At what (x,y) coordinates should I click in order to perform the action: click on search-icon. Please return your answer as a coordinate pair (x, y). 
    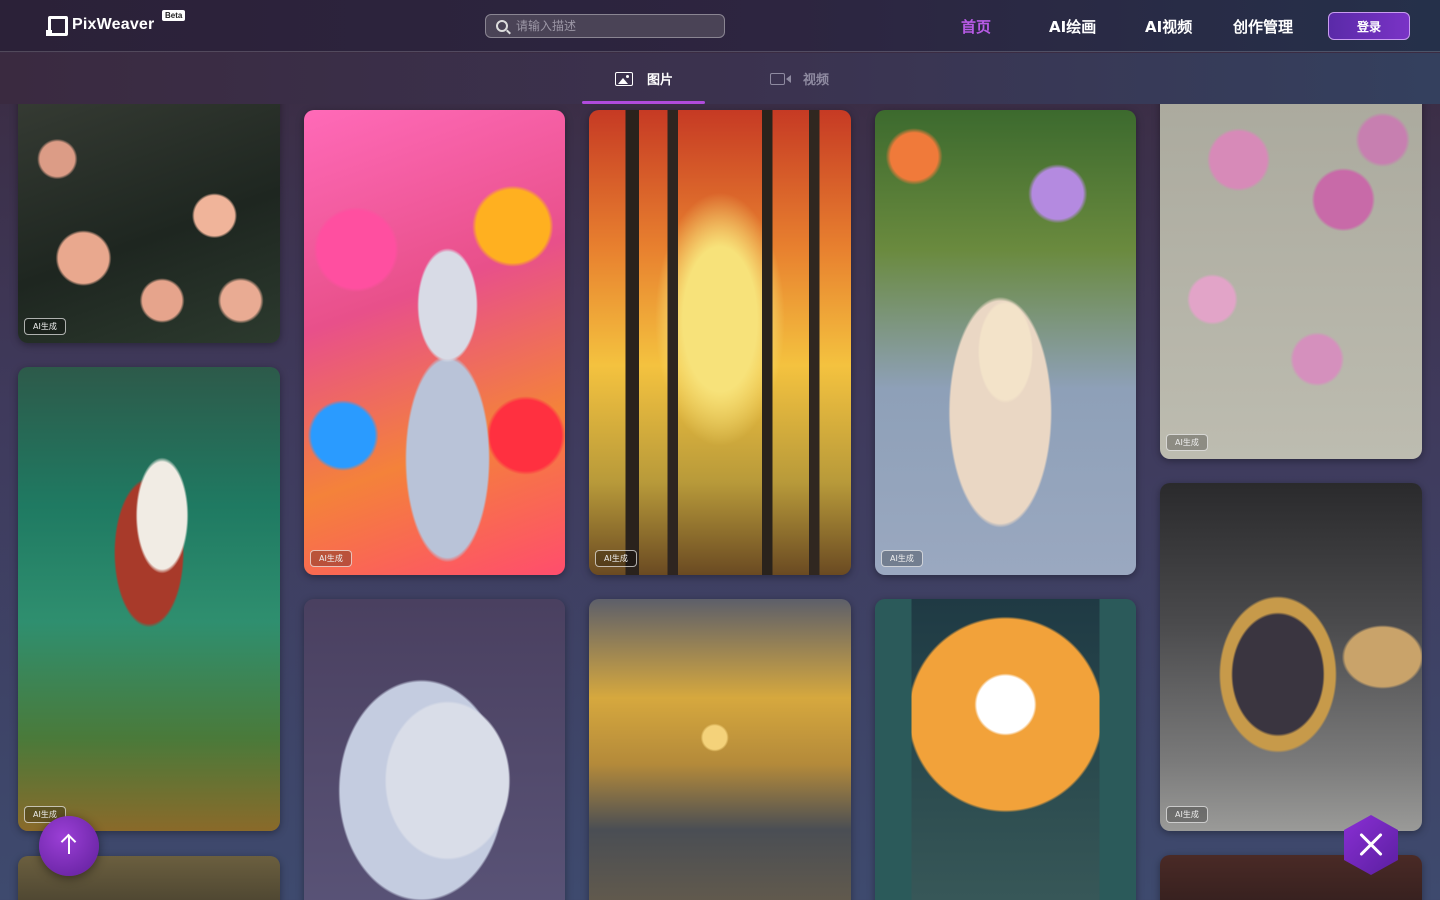
    Looking at the image, I should click on (502, 26).